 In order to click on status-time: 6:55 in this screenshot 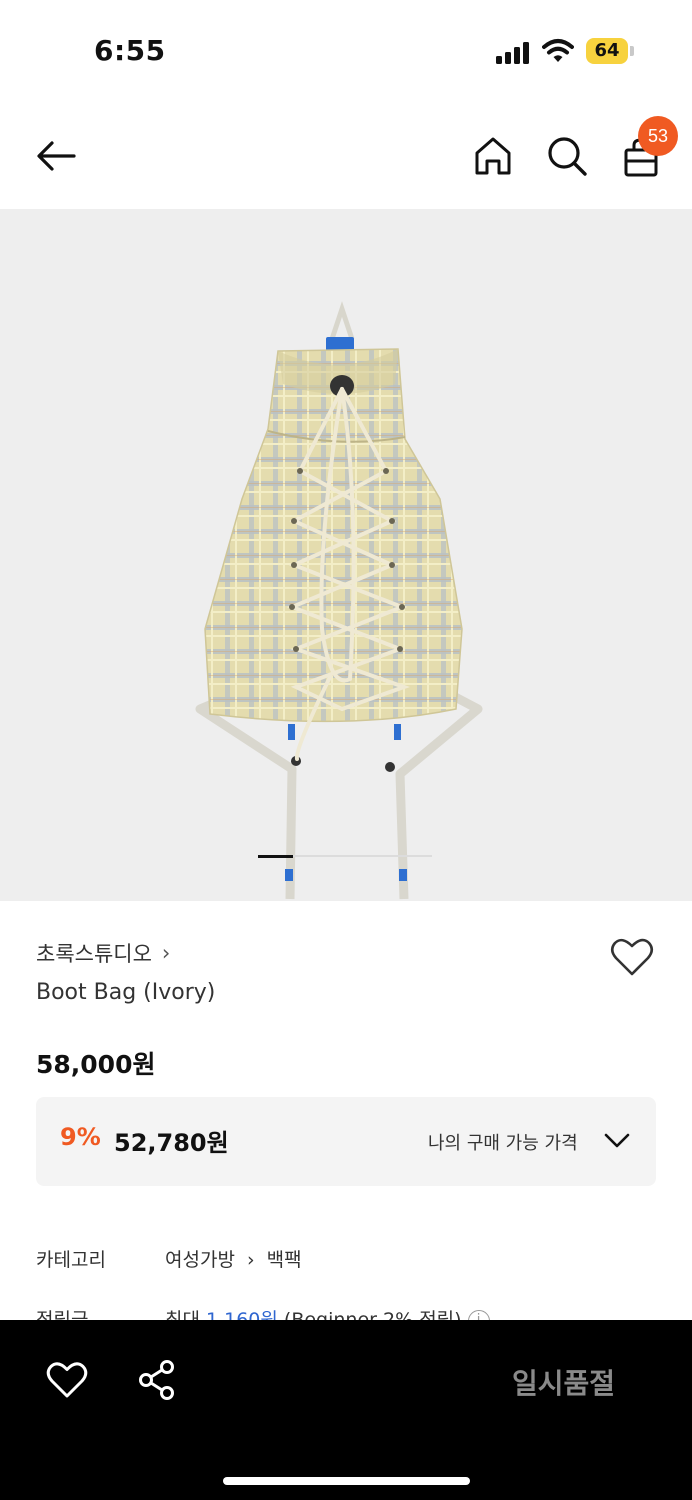, I will do `click(130, 50)`.